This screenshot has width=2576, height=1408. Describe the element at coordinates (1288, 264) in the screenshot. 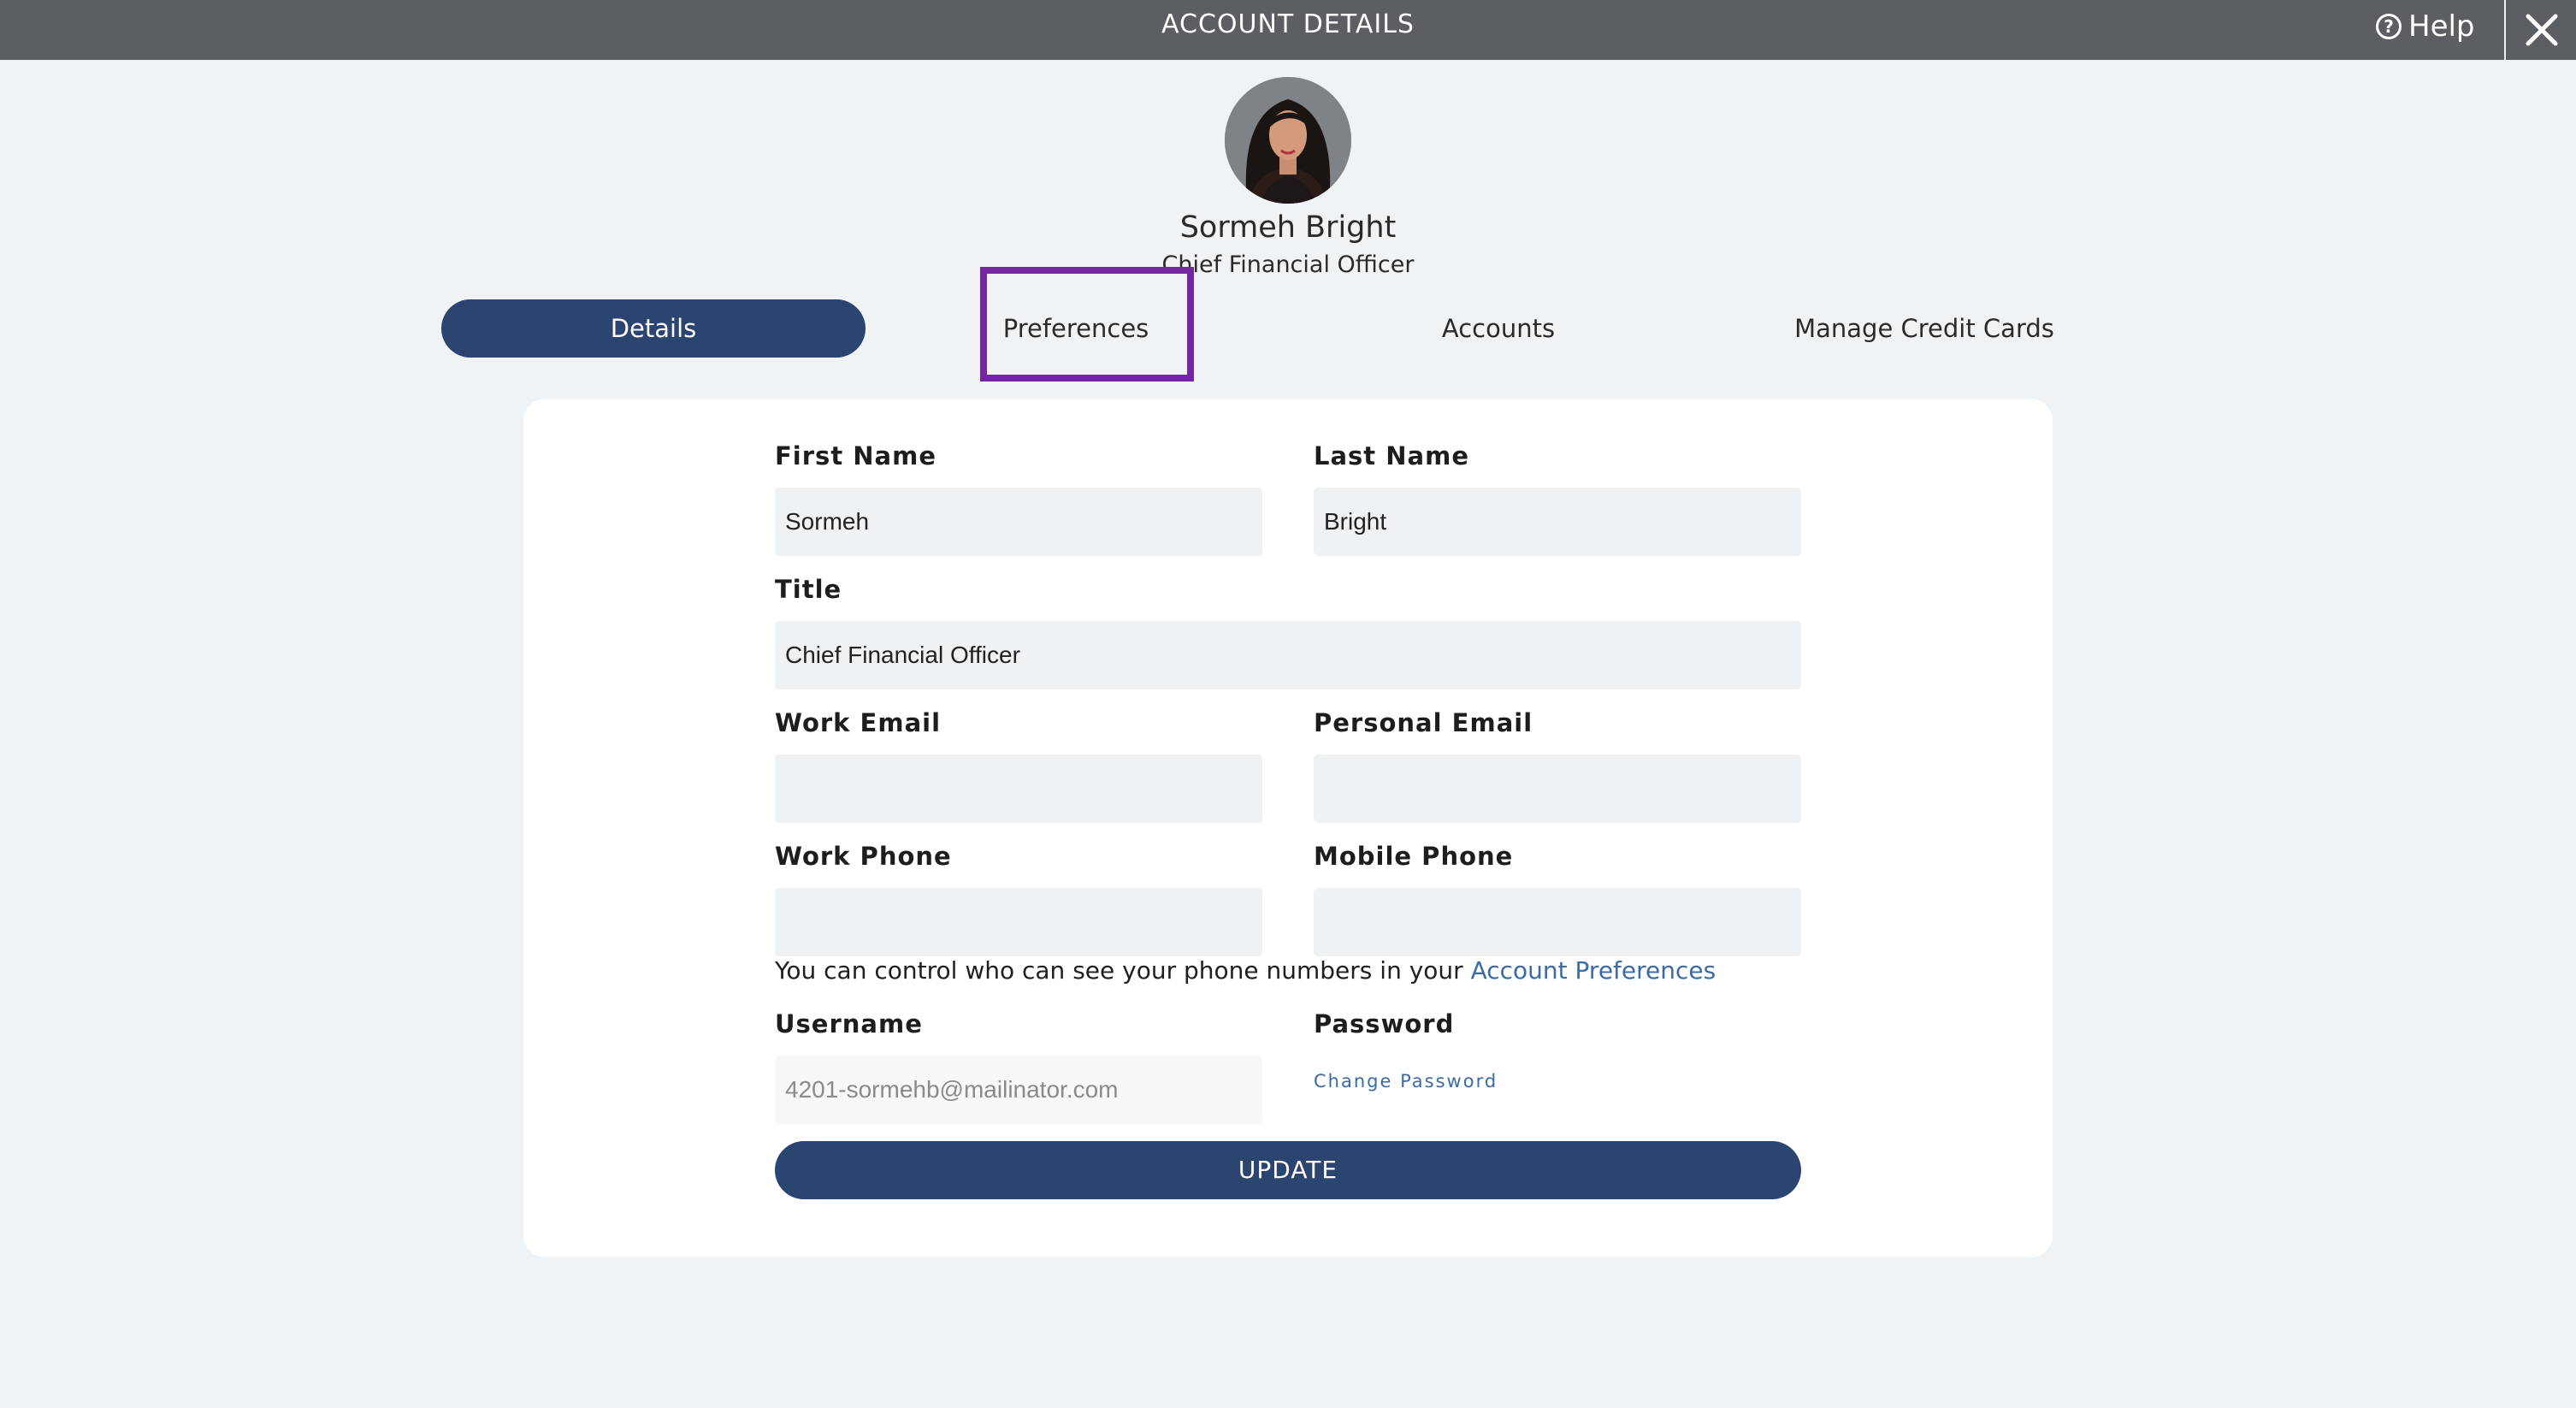

I see `profile-title: Chief Financial Officer` at that location.